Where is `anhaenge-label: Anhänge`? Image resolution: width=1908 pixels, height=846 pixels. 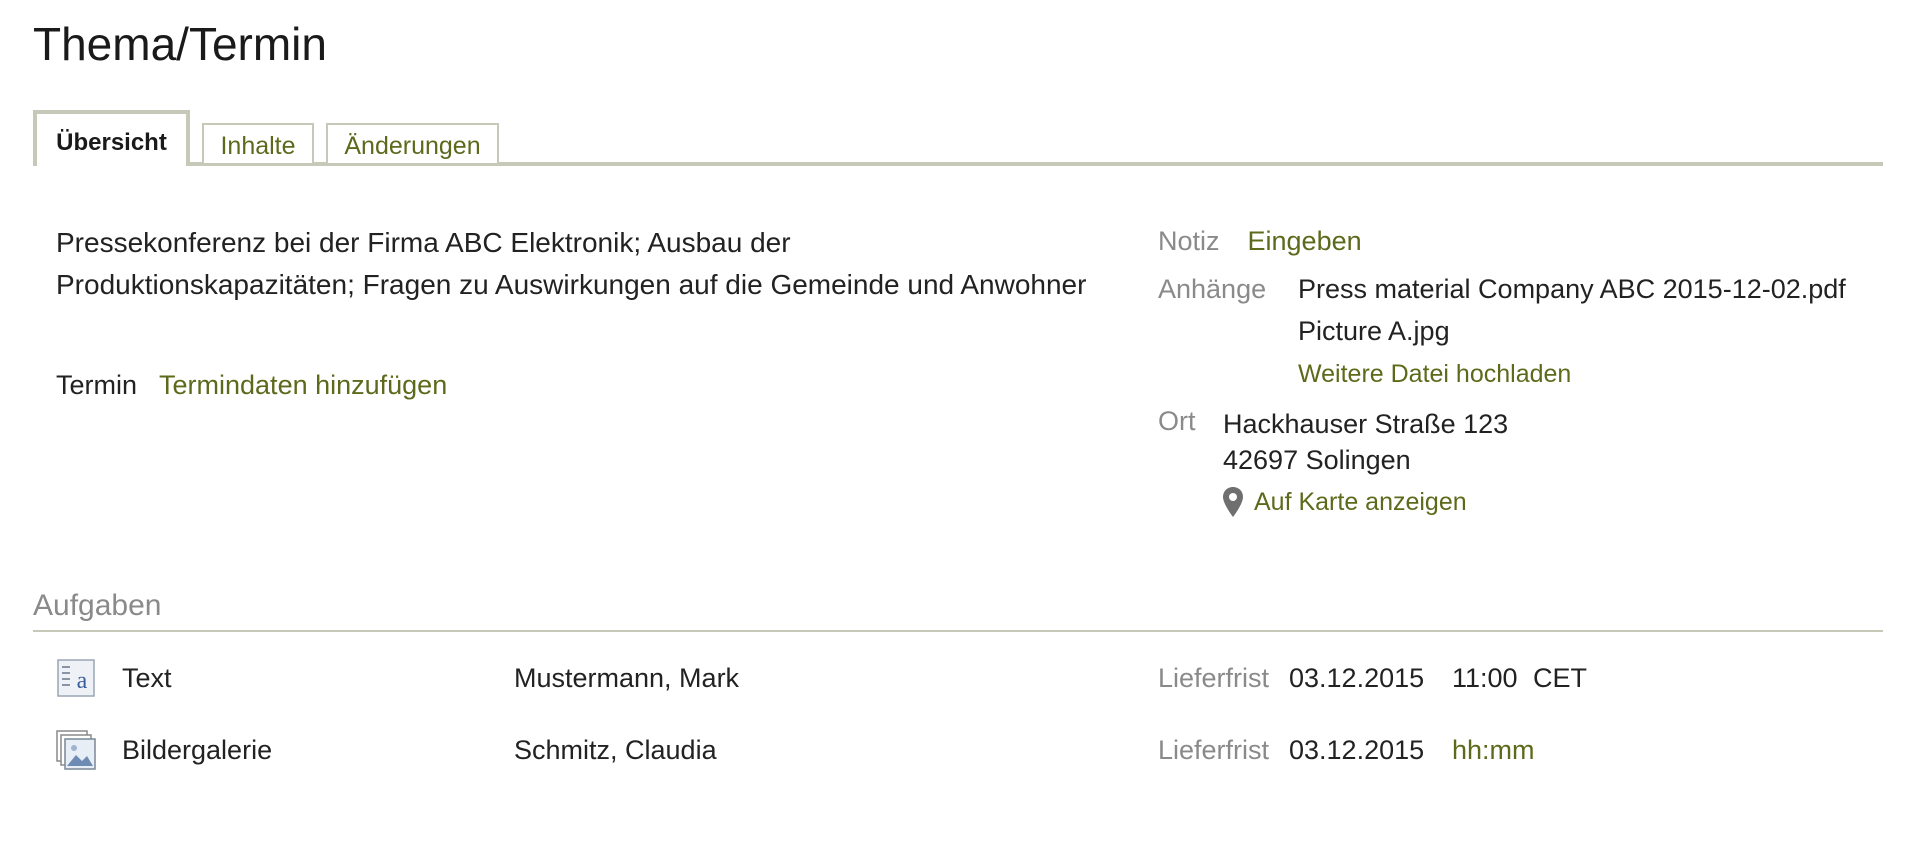 anhaenge-label: Anhänge is located at coordinates (1212, 289).